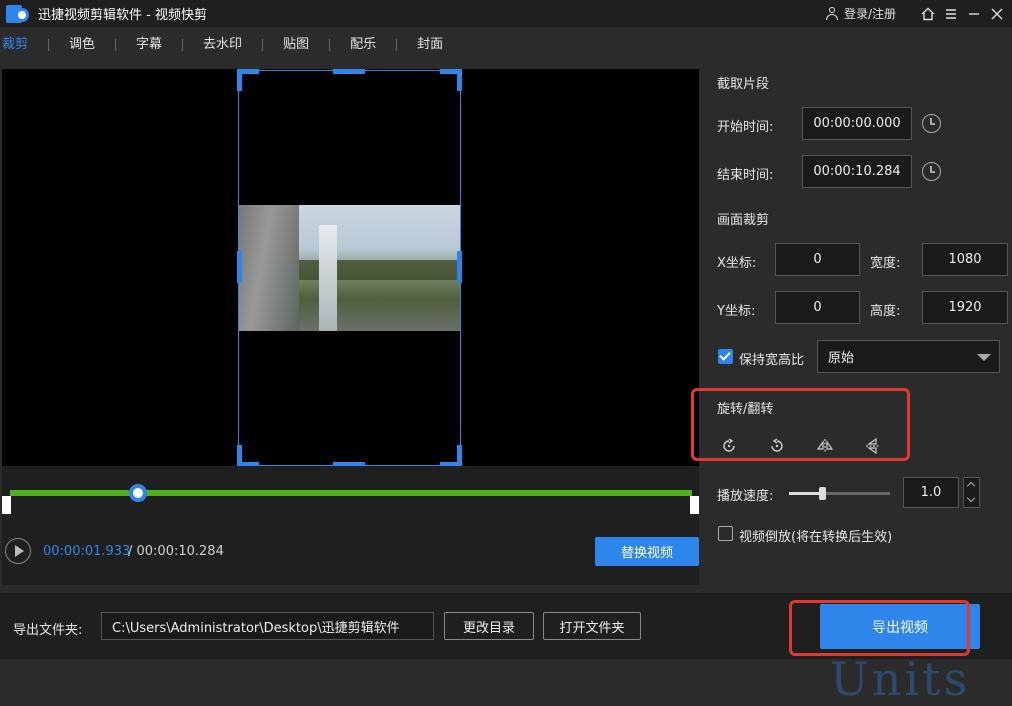 The height and width of the screenshot is (706, 1012). Describe the element at coordinates (831, 13) in the screenshot. I see `user-icon` at that location.